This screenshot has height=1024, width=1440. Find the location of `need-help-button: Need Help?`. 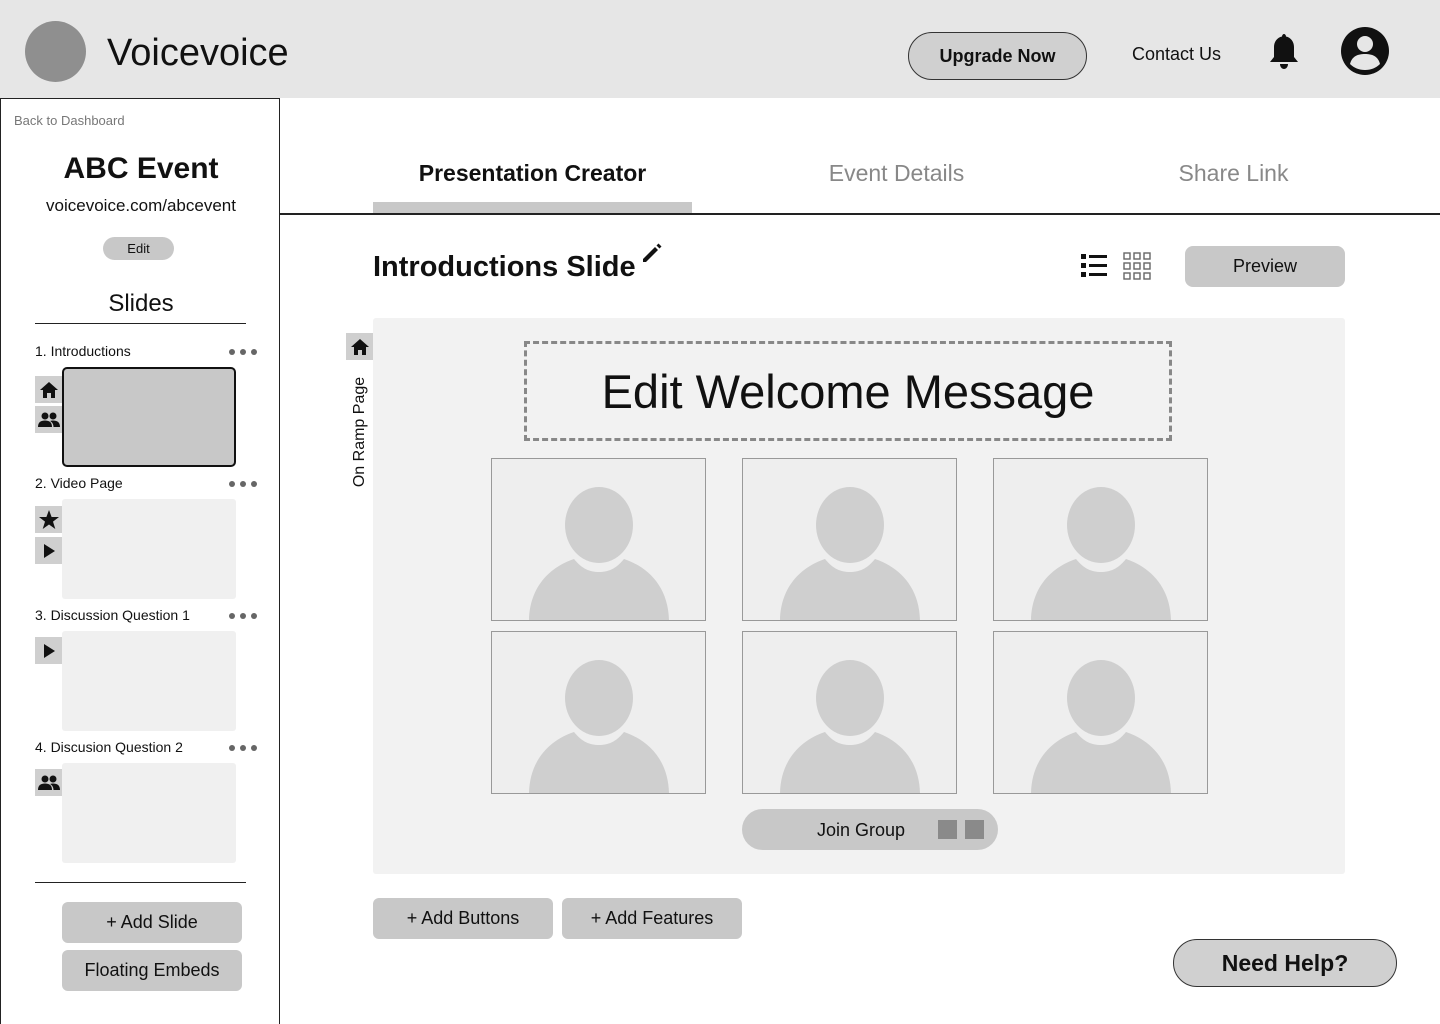

need-help-button: Need Help? is located at coordinates (1285, 963).